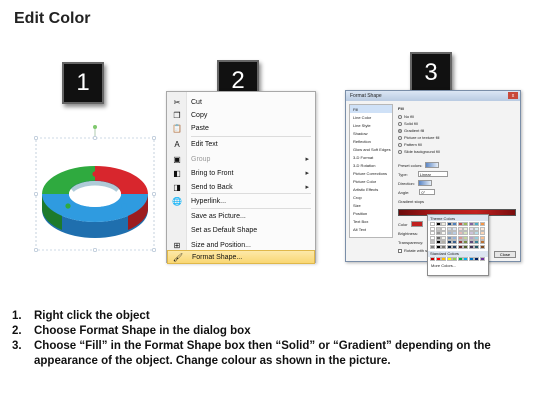  Describe the element at coordinates (432, 165) in the screenshot. I see `preset-colors-dropdown` at that location.